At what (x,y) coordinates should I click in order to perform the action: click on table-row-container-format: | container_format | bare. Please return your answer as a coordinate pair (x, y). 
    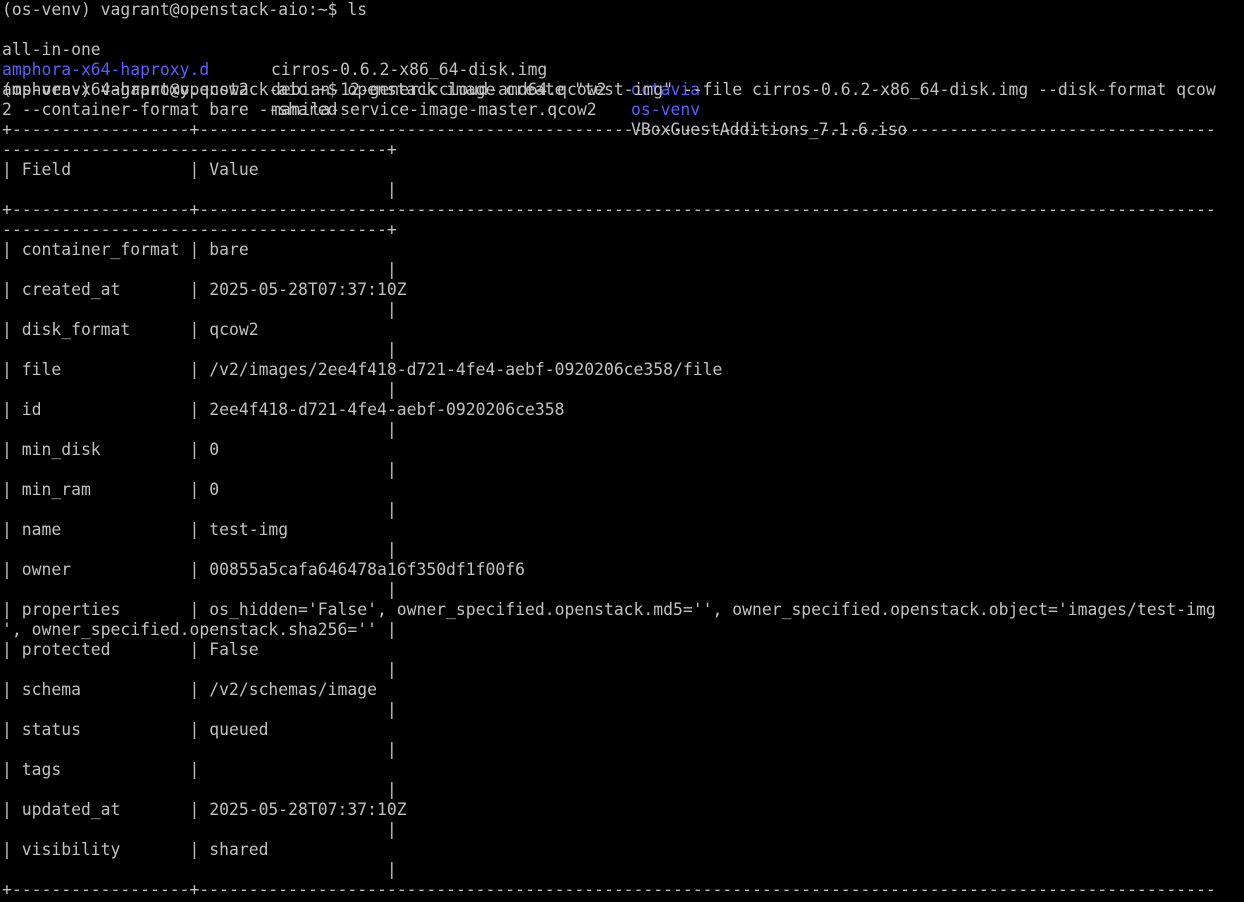
    Looking at the image, I should click on (125, 249).